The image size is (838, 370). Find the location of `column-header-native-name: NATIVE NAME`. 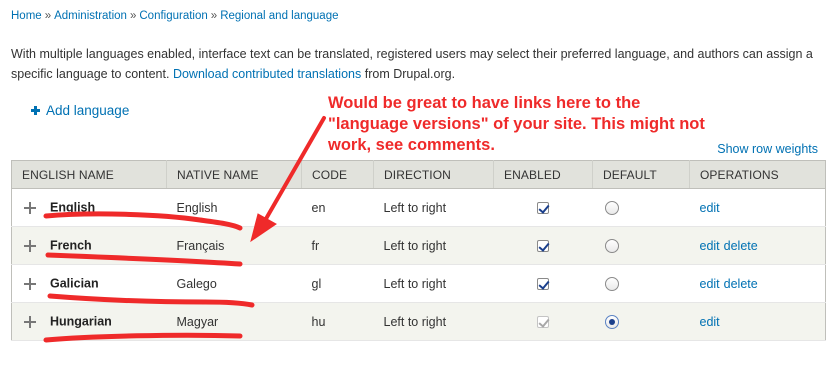

column-header-native-name: NATIVE NAME is located at coordinates (234, 174).